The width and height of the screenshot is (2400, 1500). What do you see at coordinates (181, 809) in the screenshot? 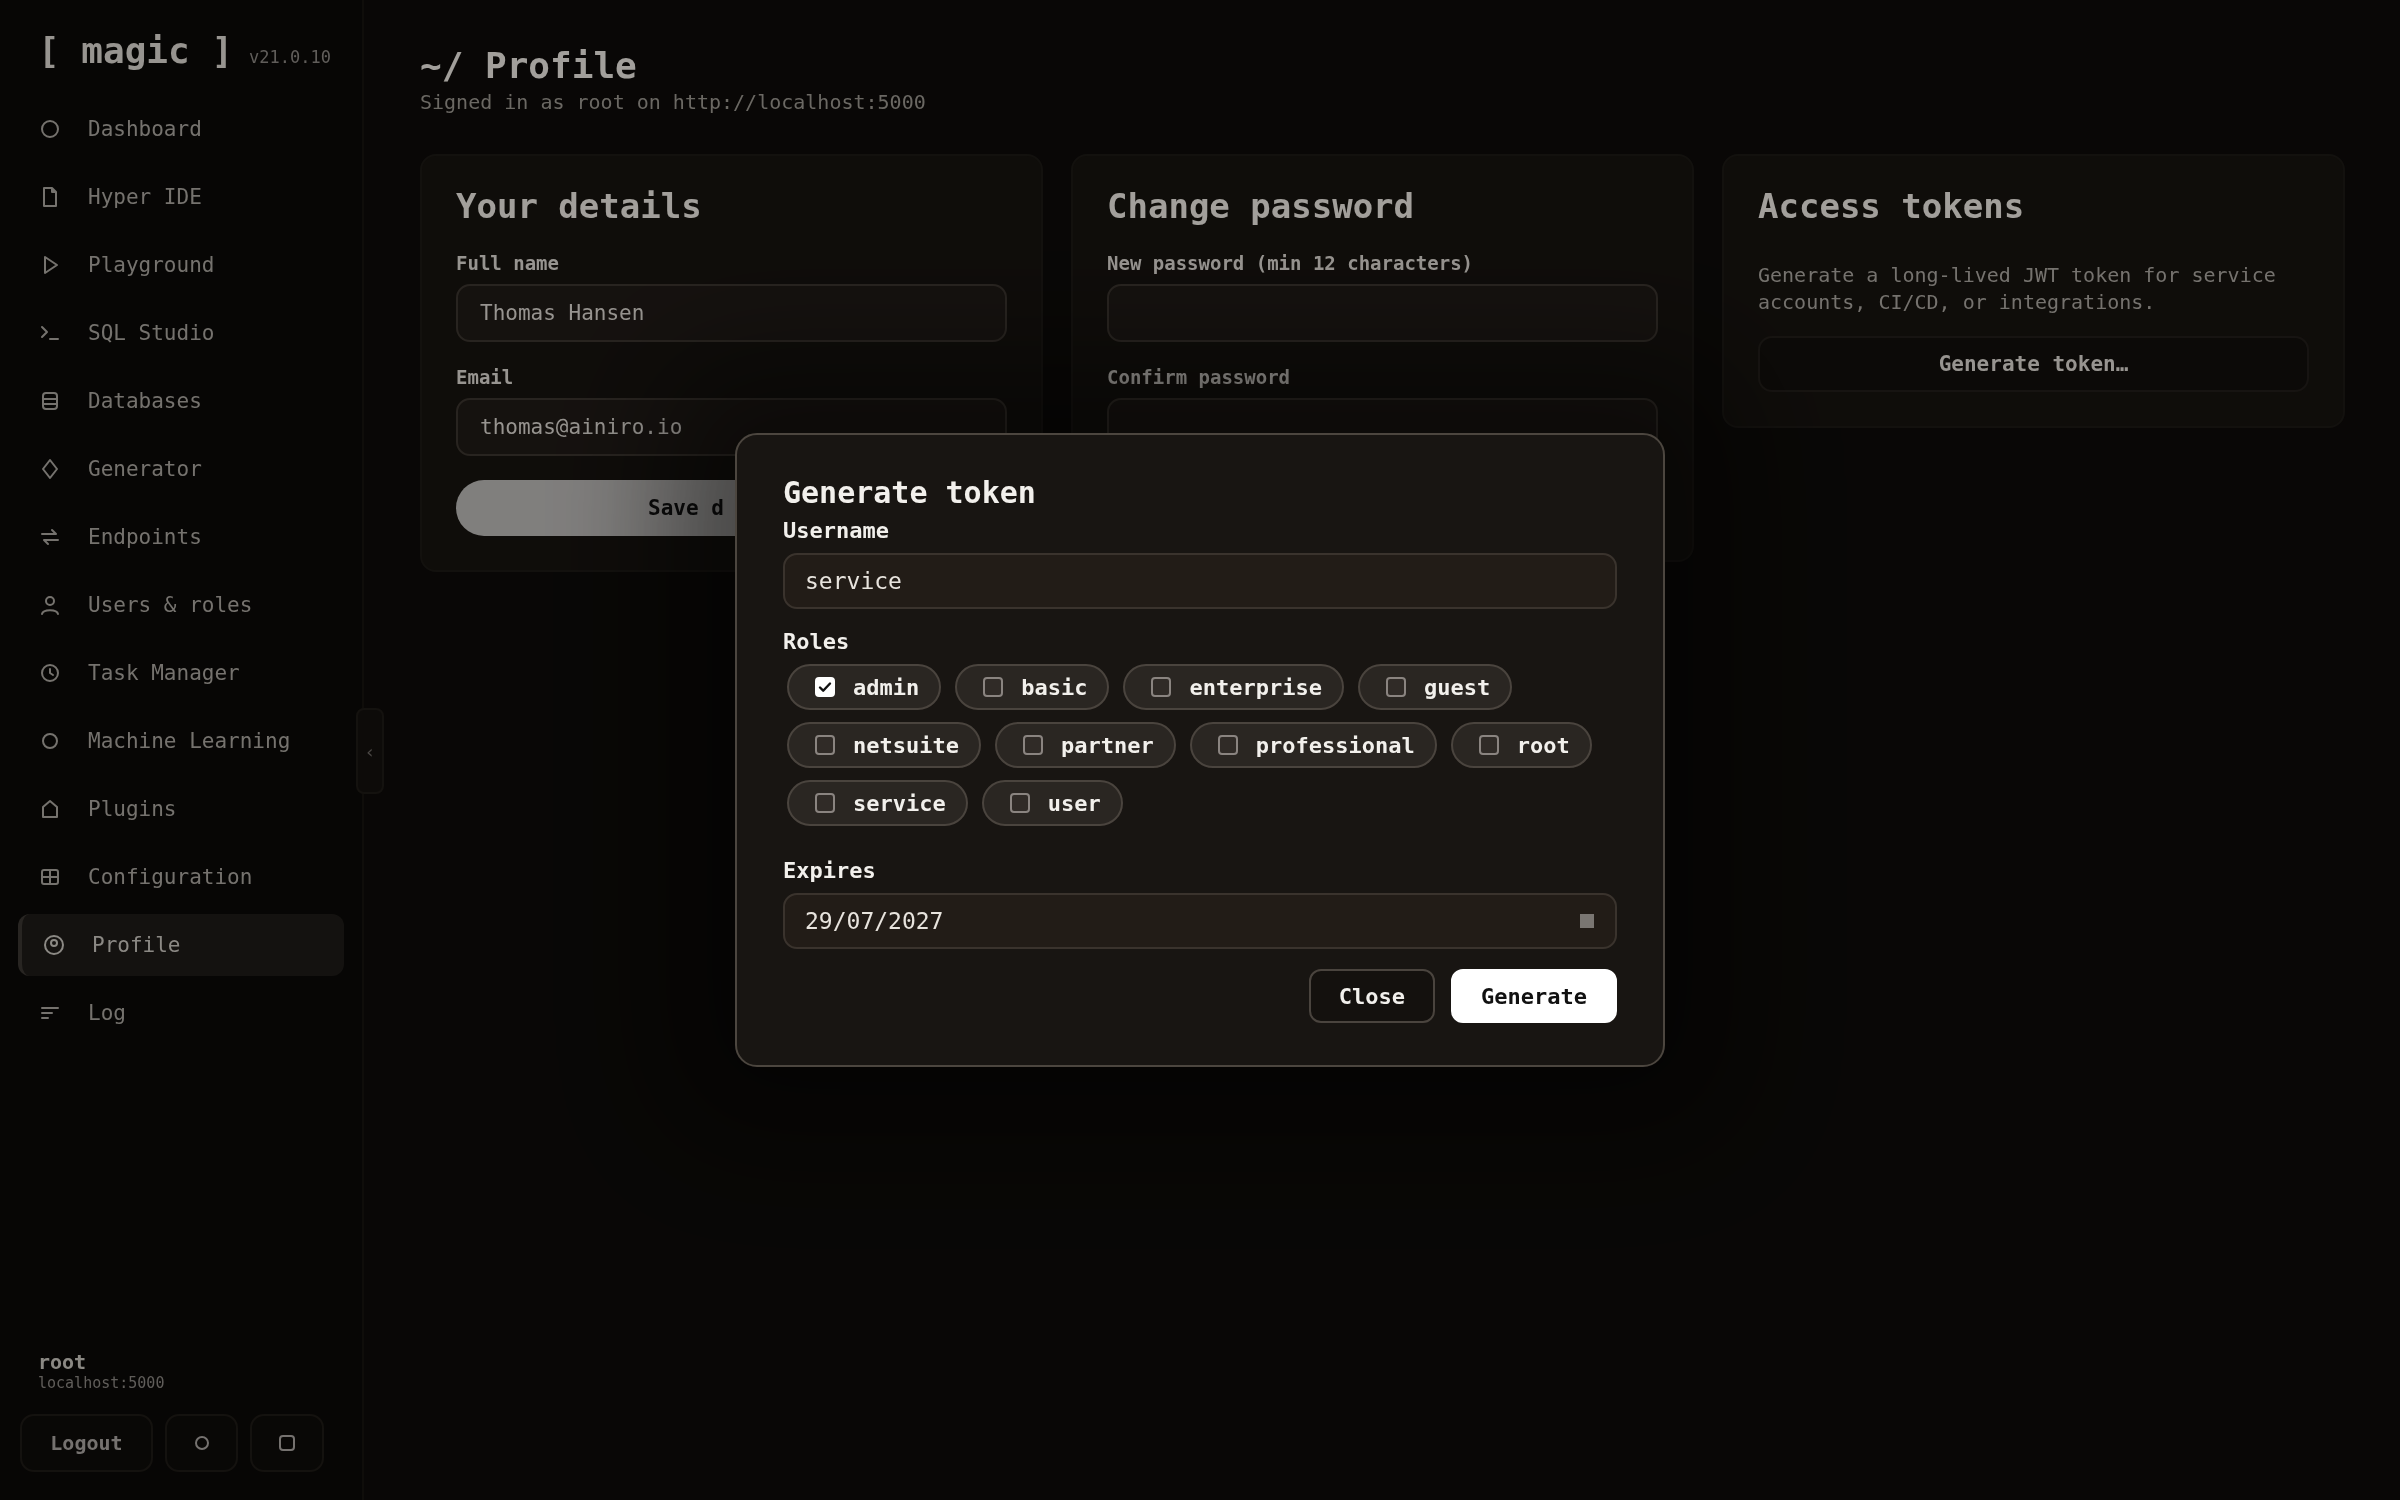
I see `sidebar-item: Plugins` at bounding box center [181, 809].